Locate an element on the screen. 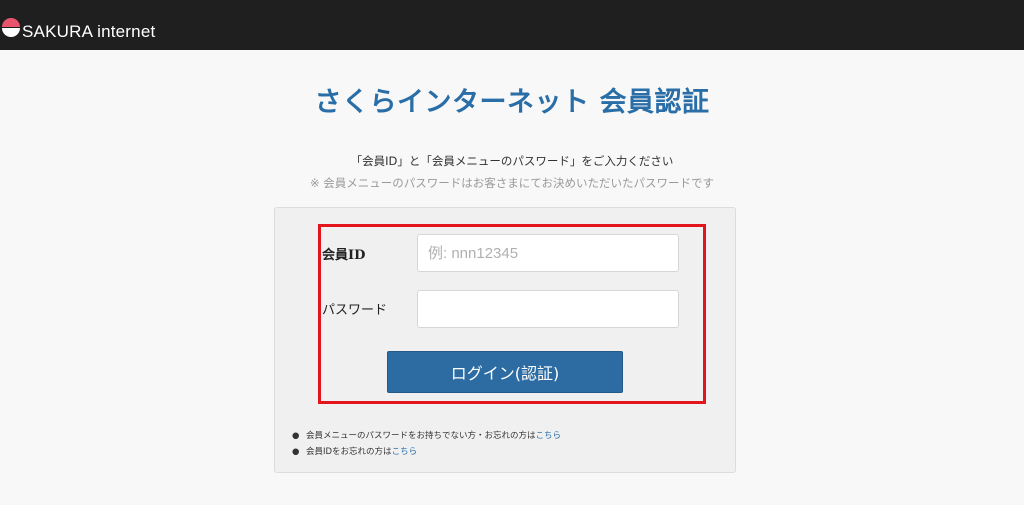  logo-text: SAKURA internet is located at coordinates (89, 31).